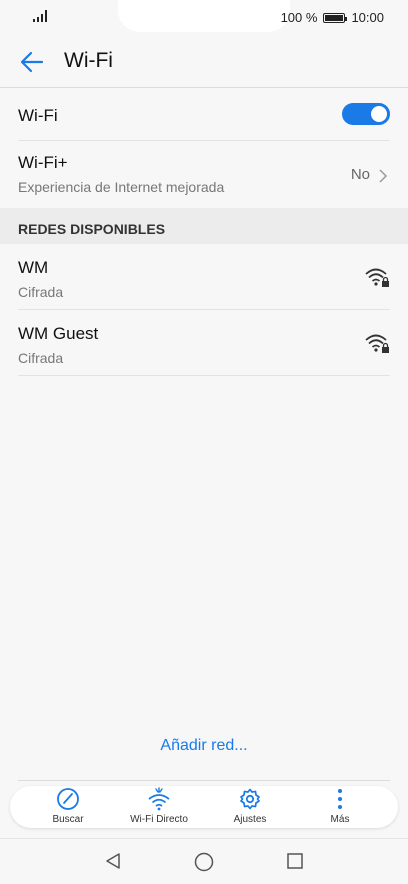  I want to click on scan-button: Buscar, so click(68, 807).